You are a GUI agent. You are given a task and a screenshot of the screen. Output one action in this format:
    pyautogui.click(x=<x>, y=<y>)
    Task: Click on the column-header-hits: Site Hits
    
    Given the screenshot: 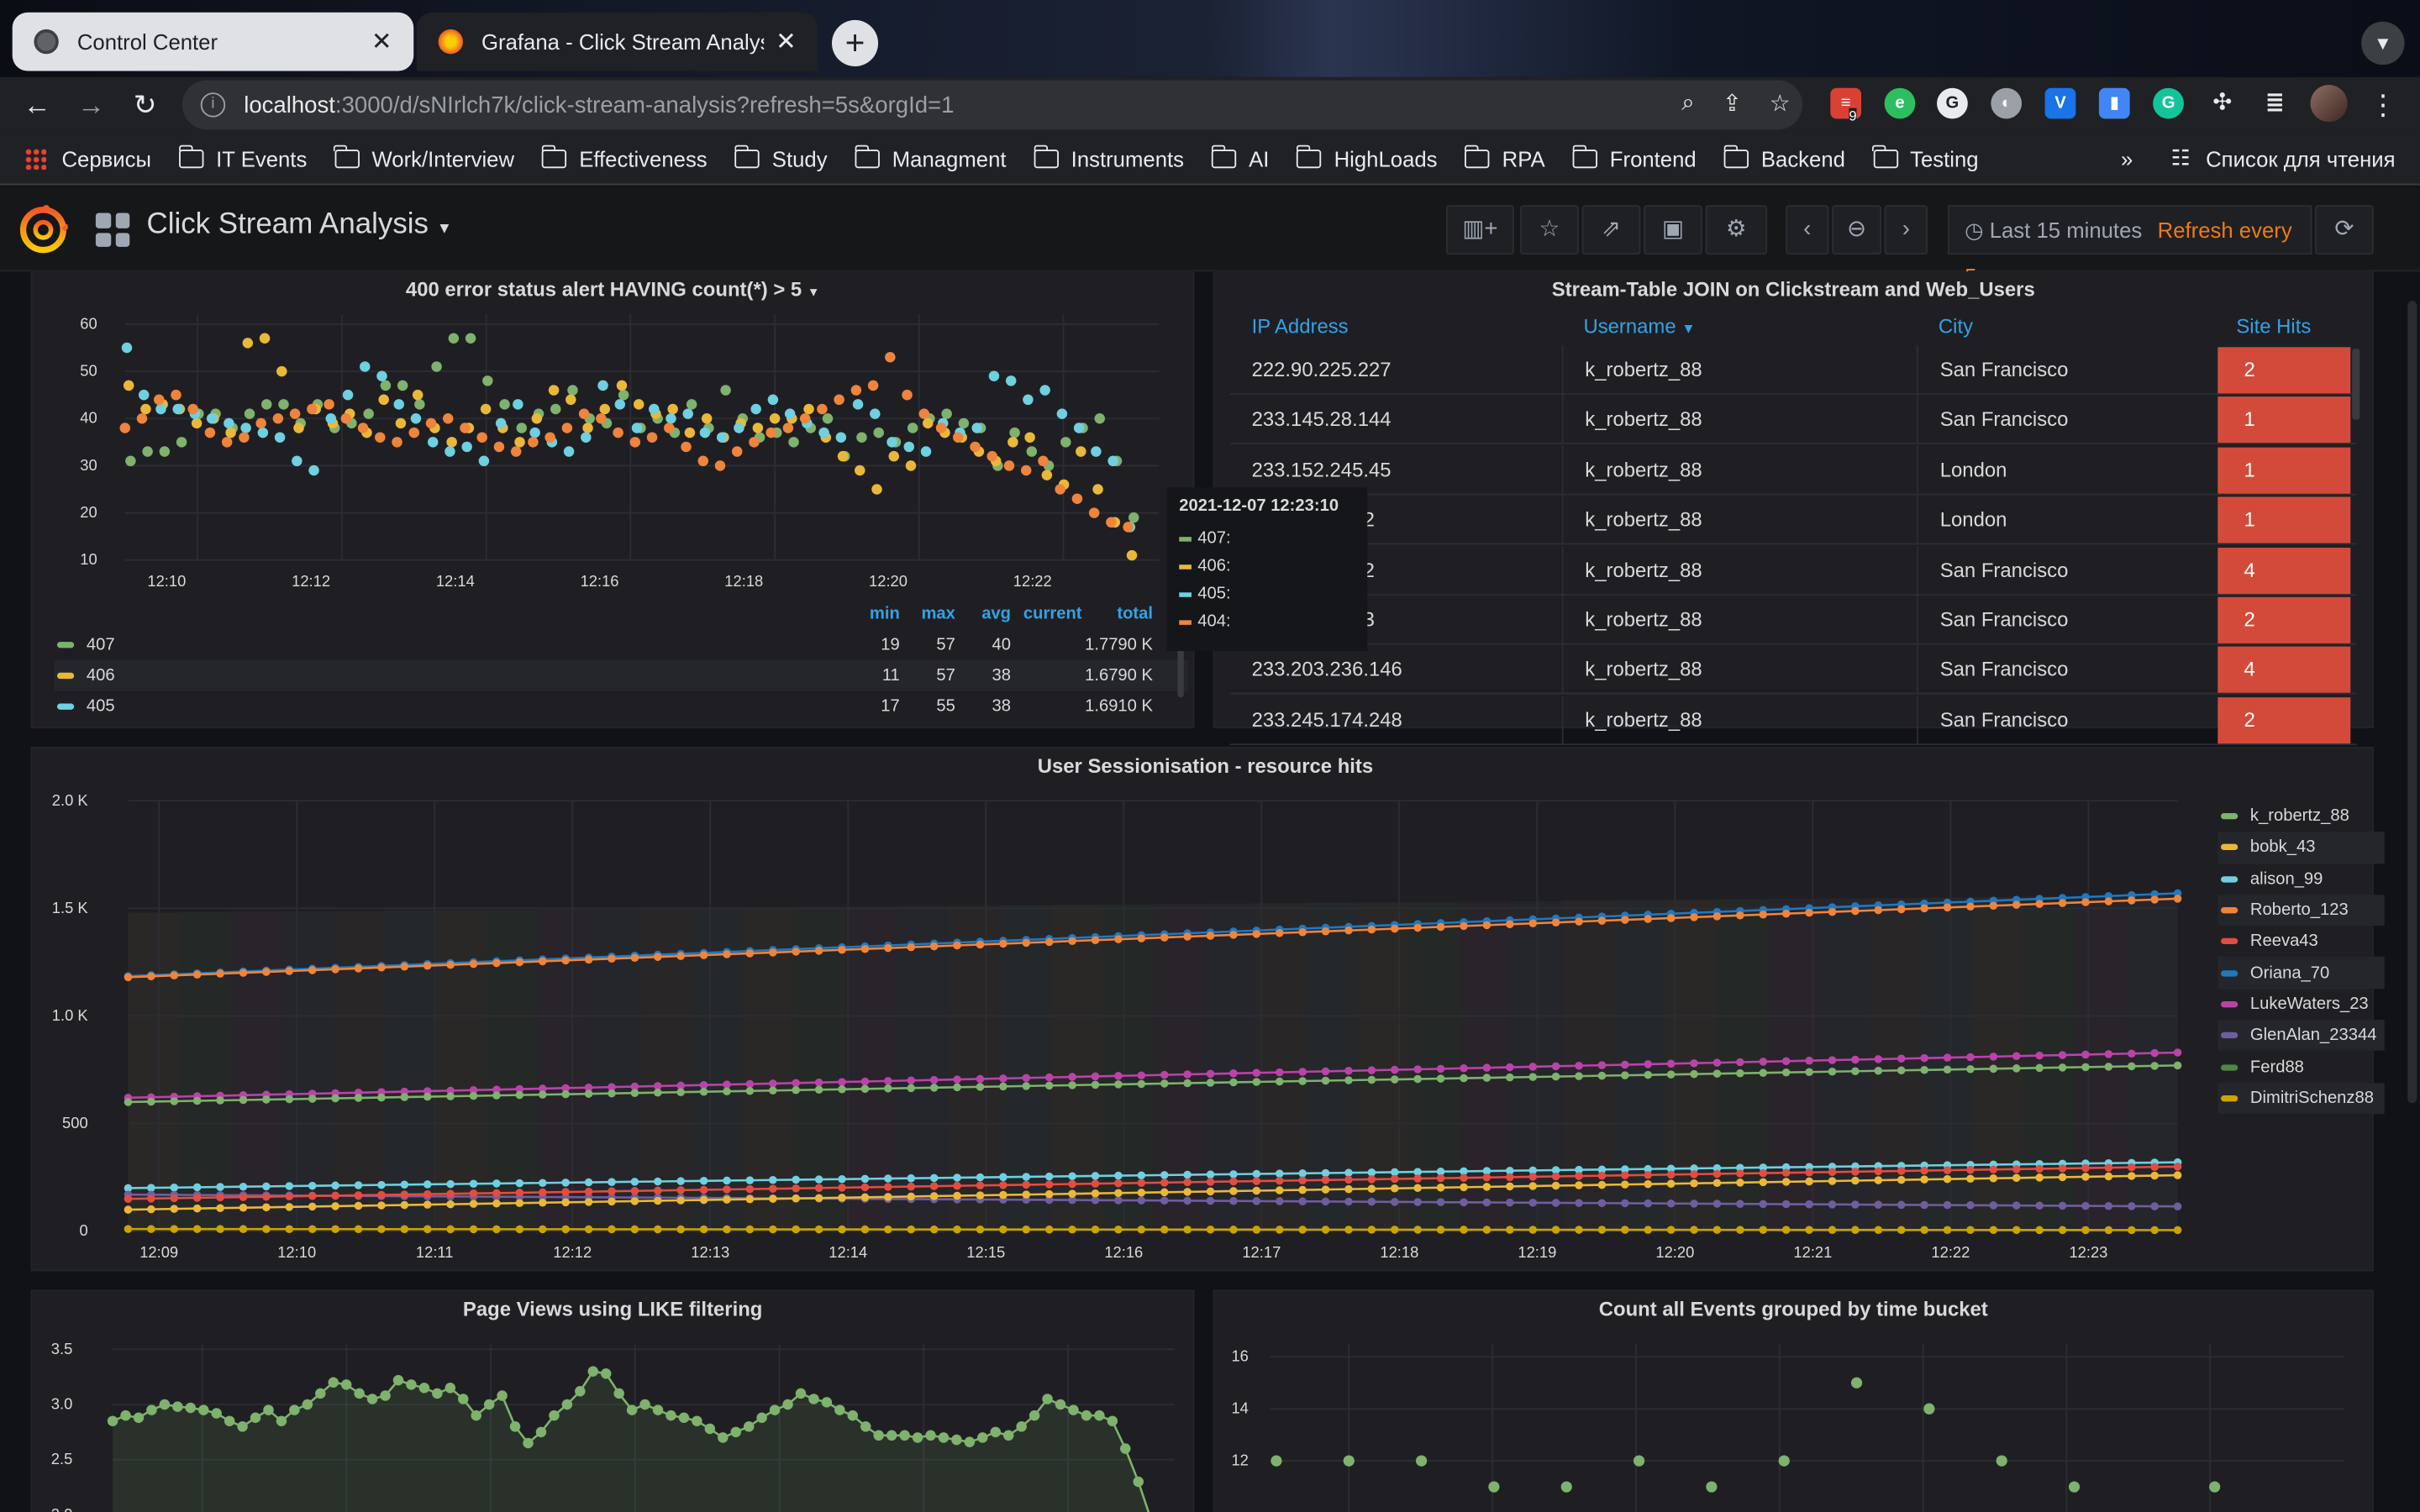 What is the action you would take?
    pyautogui.click(x=2273, y=327)
    